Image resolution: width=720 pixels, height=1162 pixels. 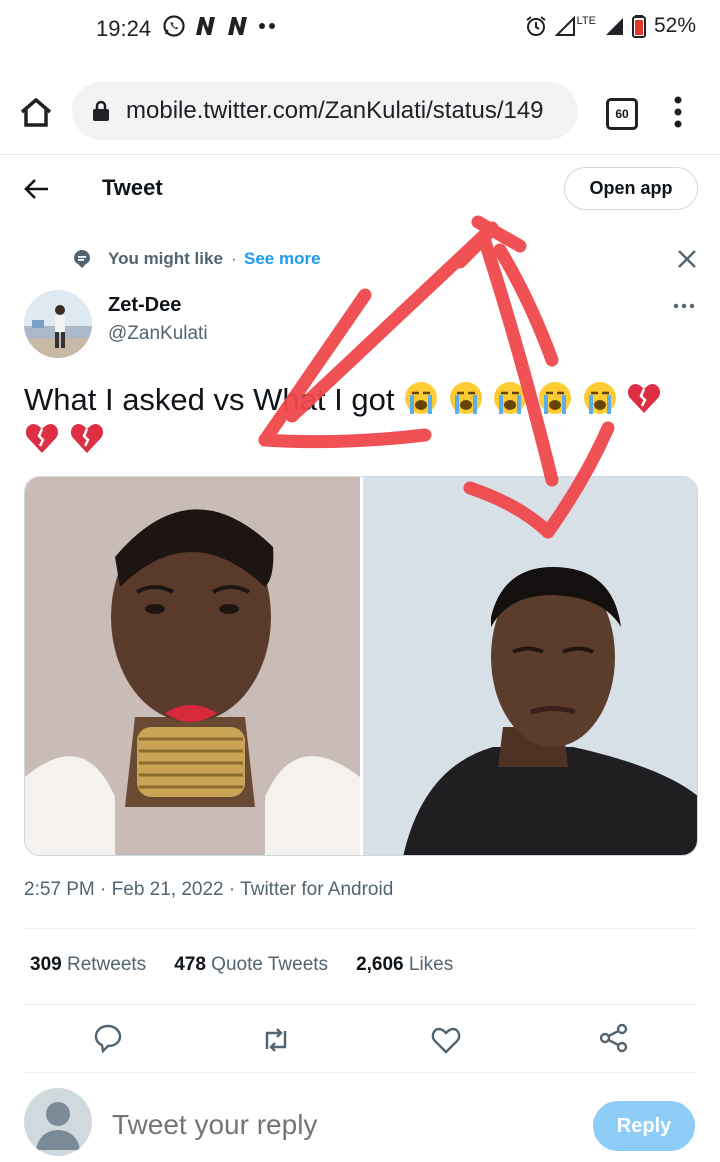 I want to click on more-dots-icon, so click(x=267, y=26).